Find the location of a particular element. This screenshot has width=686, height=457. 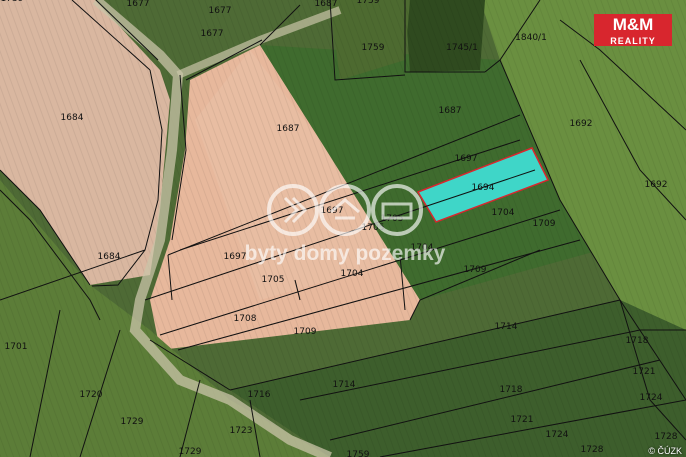

parcel-1716-label: 1716 is located at coordinates (259, 395).